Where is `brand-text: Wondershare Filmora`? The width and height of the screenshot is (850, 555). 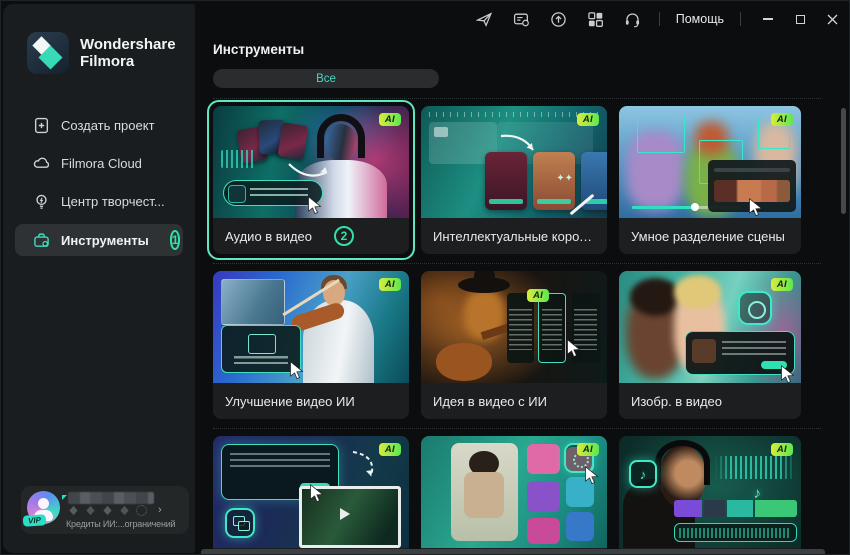
brand-text: Wondershare Filmora is located at coordinates (128, 53).